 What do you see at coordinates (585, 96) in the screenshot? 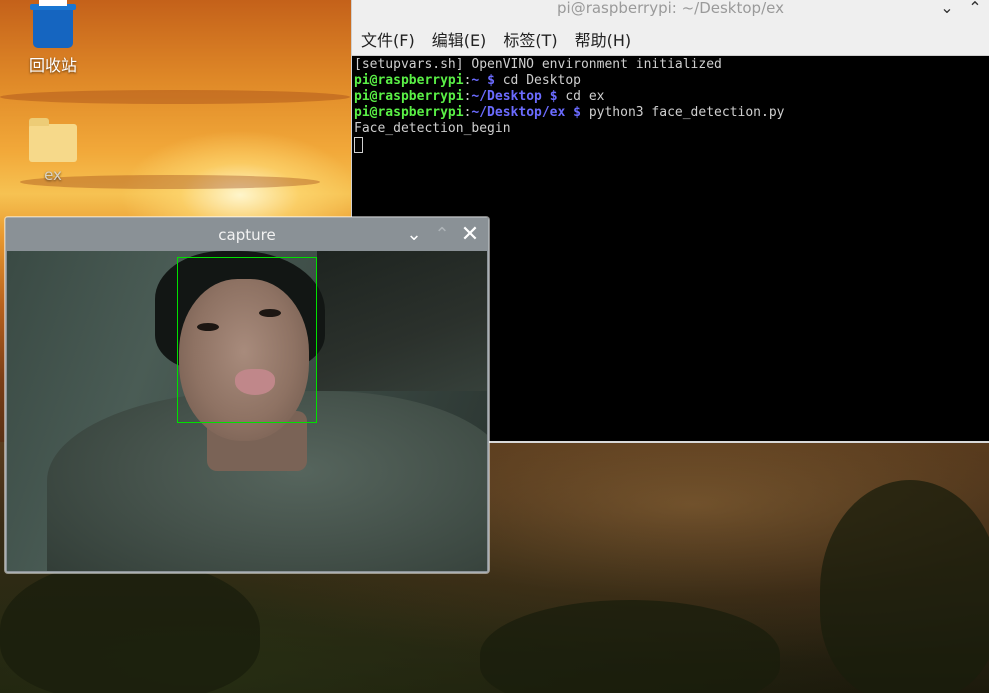
I see `command-text: cd ex` at bounding box center [585, 96].